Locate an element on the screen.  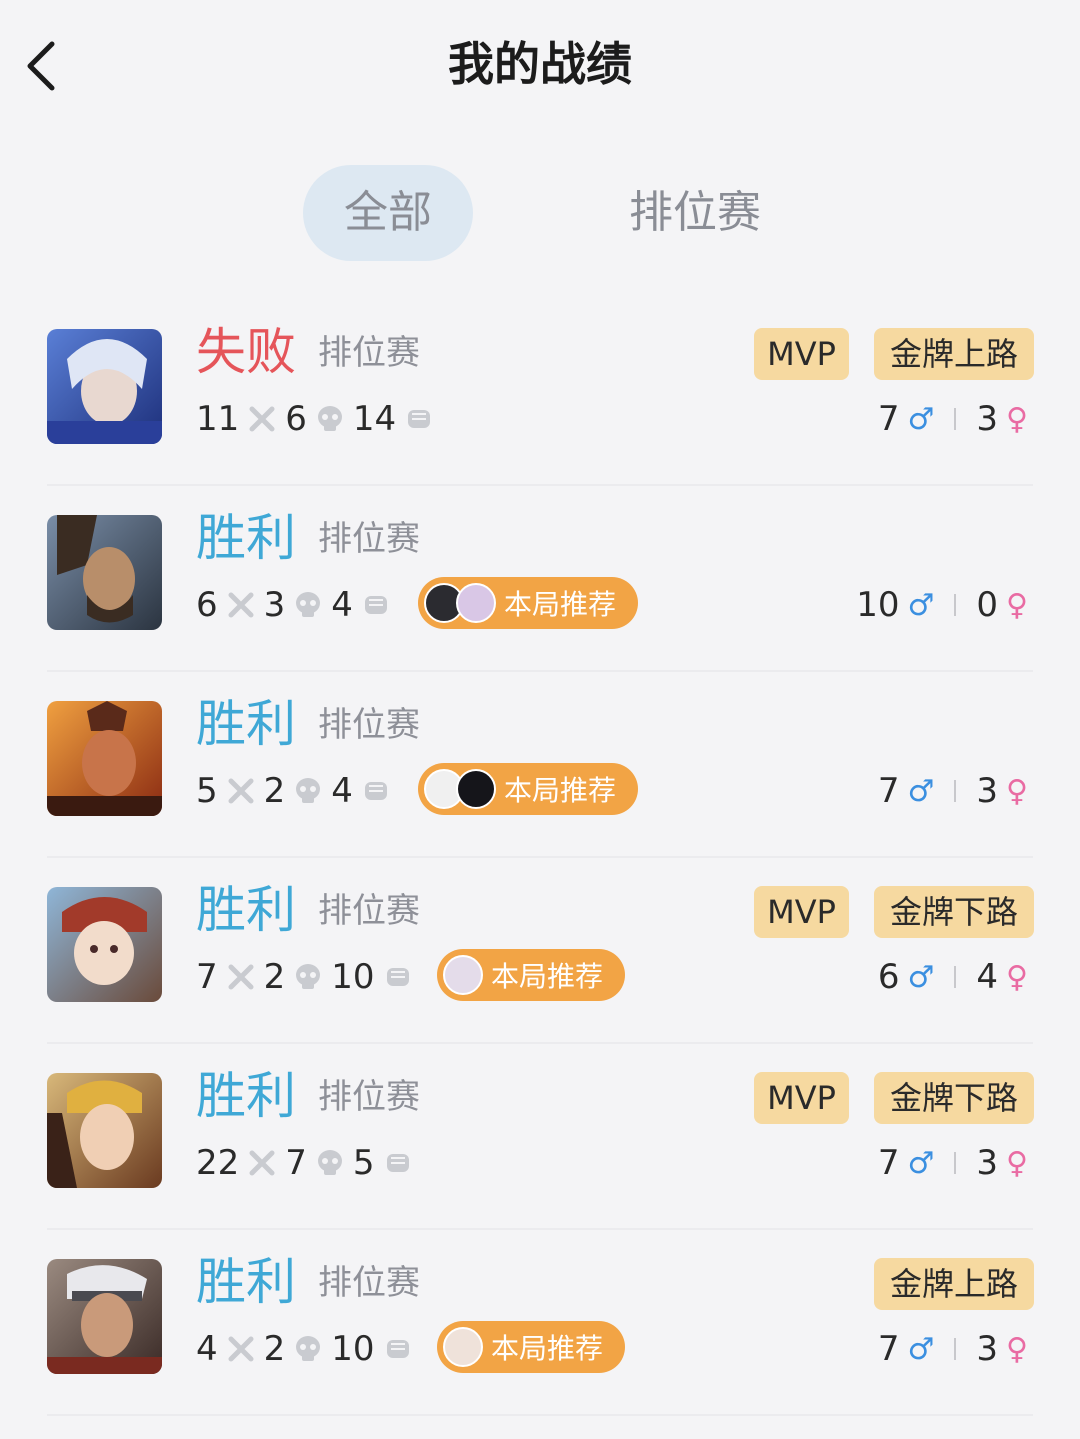
tab-ranked: 排位赛 is located at coordinates (695, 213).